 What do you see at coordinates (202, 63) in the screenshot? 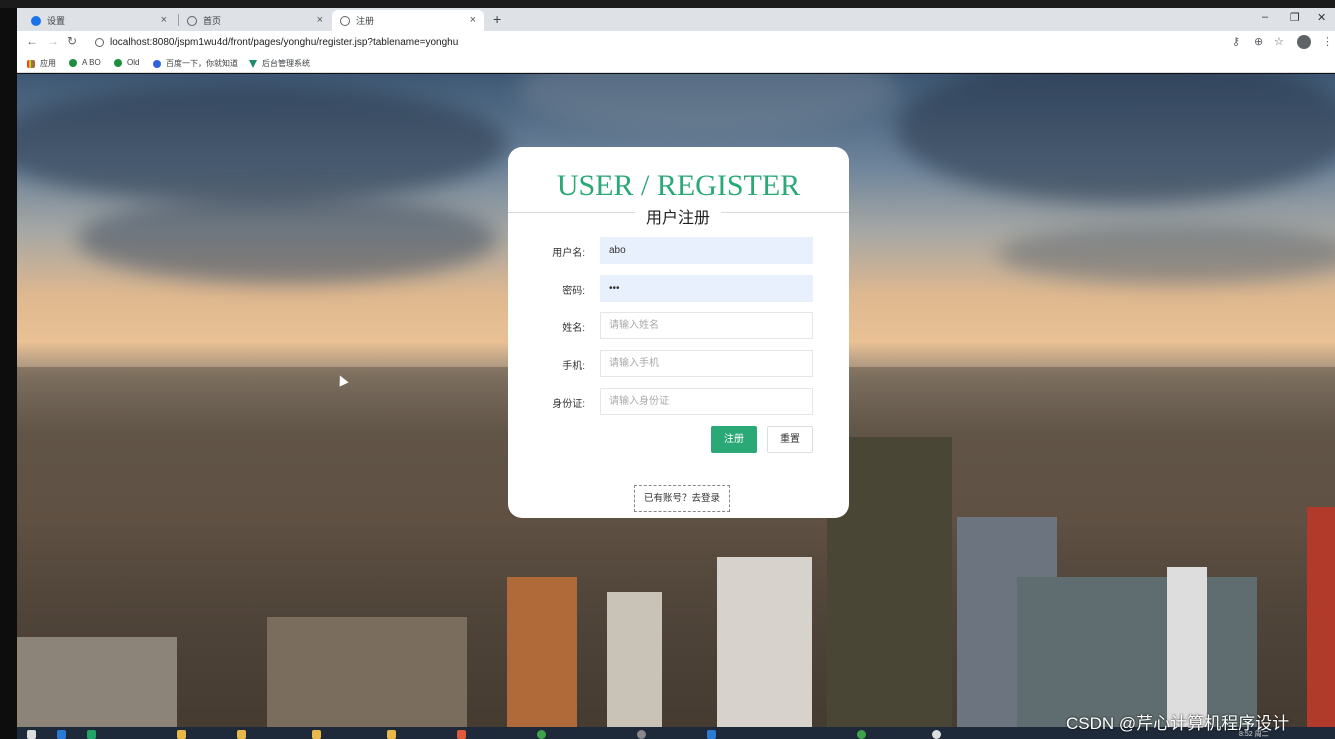
I see `bookmark-label: 百度一下，你就知道` at bounding box center [202, 63].